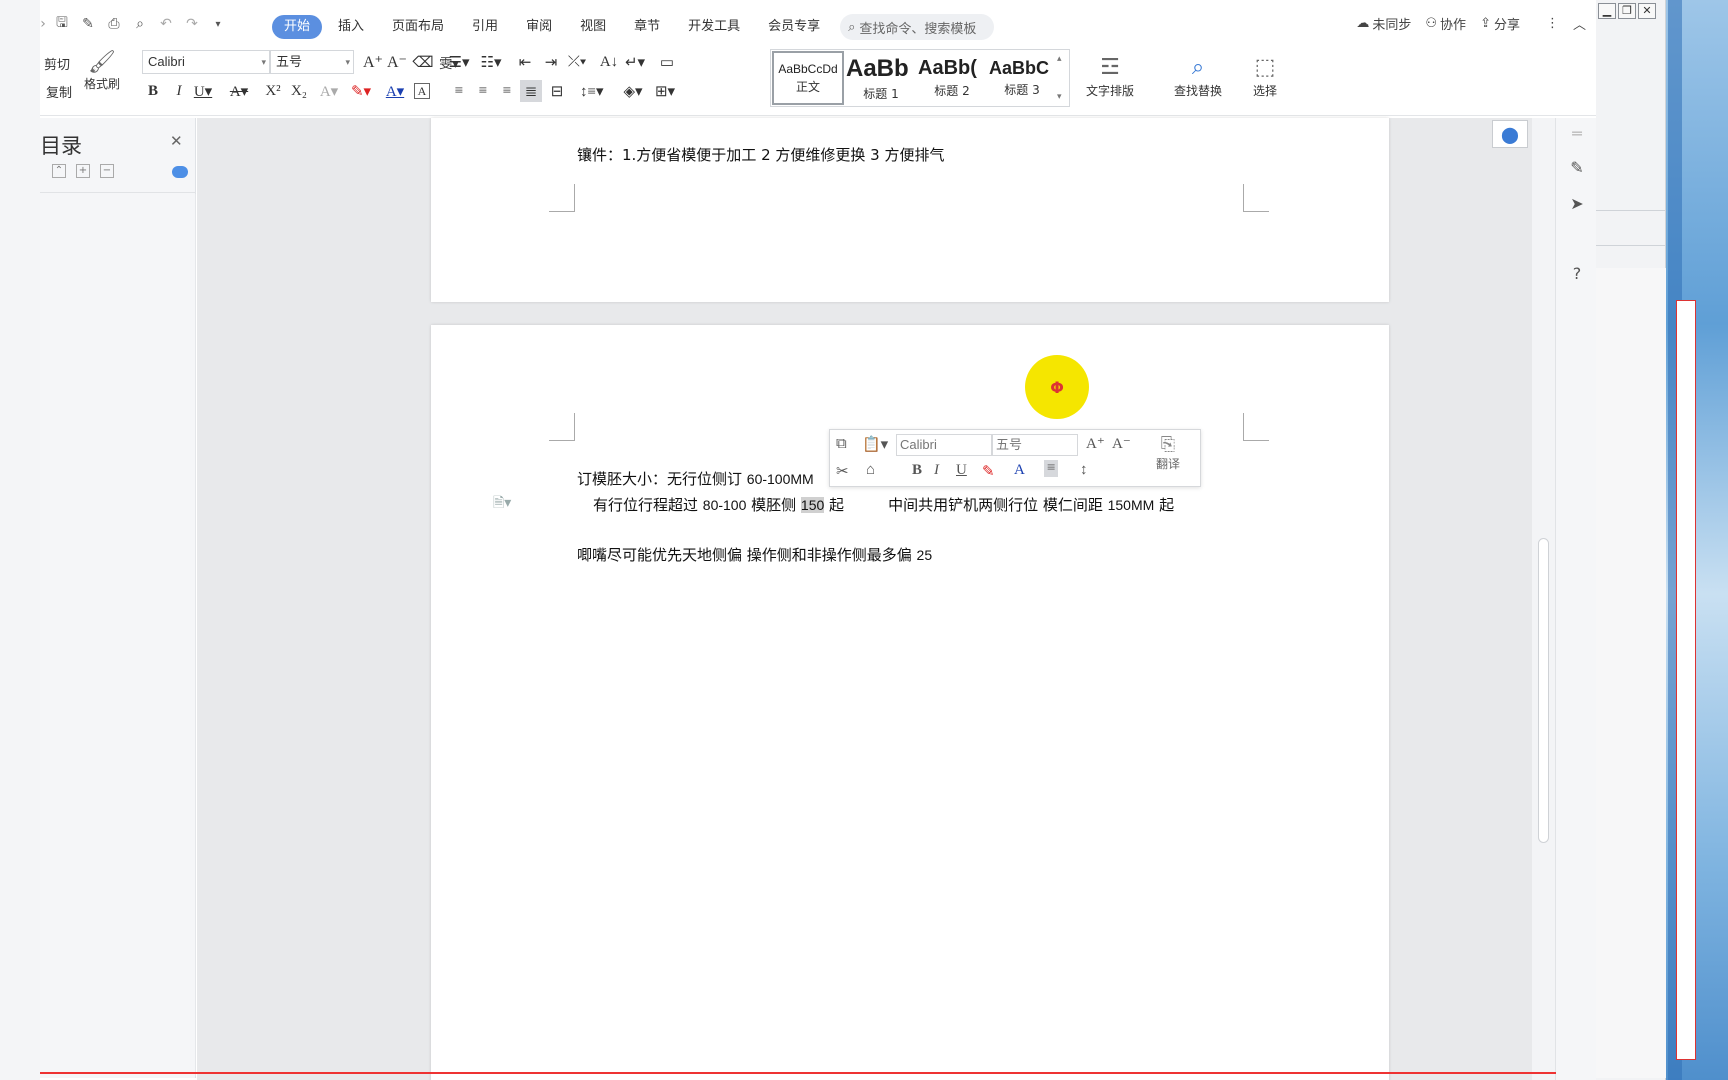 This screenshot has height=1080, width=1728. I want to click on minimize-icon: ▁, so click(1607, 11).